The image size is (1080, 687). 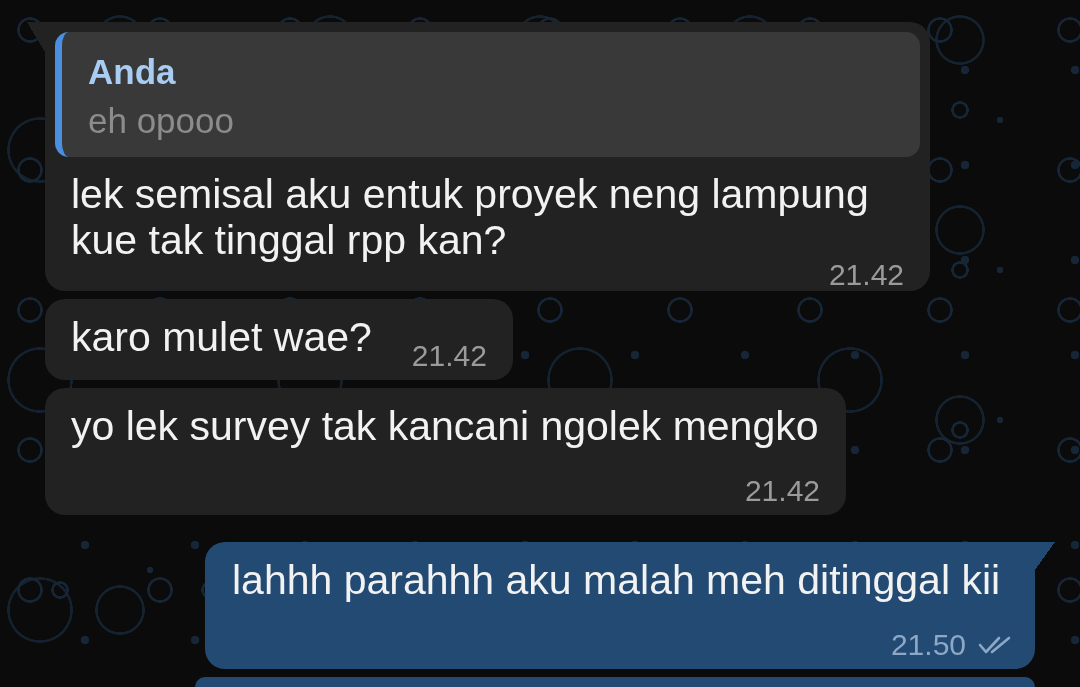 I want to click on reply-author: Anda, so click(x=132, y=72).